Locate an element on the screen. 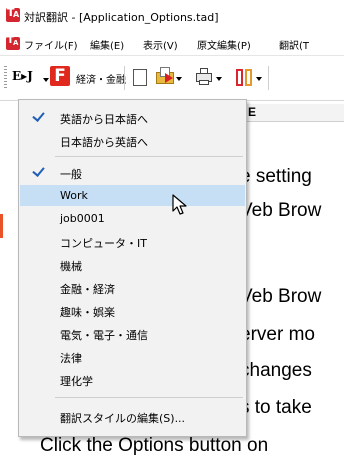  red-arrow-icon is located at coordinates (169, 78).